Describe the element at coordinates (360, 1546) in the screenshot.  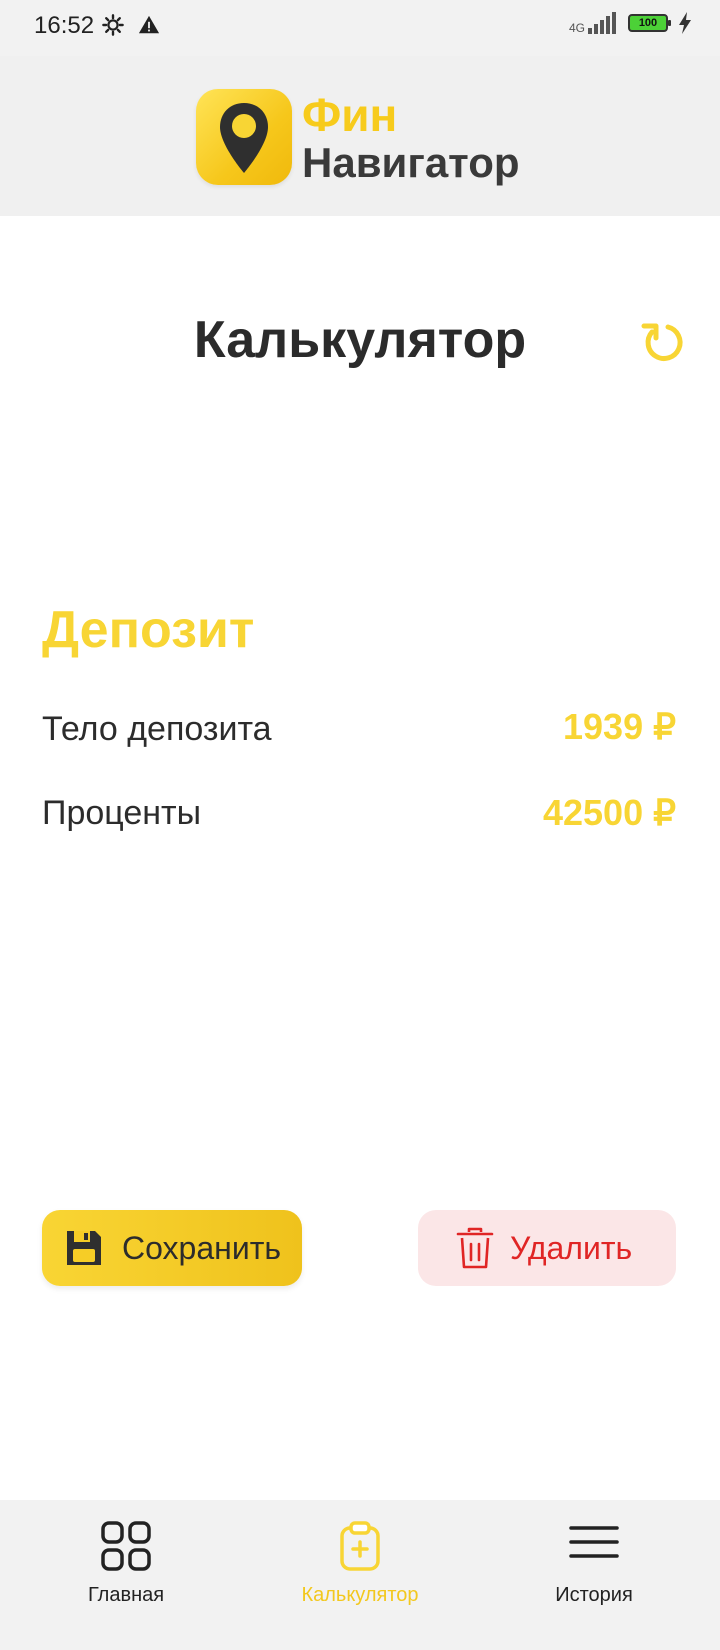
I see `clipboard-plus-icon` at that location.